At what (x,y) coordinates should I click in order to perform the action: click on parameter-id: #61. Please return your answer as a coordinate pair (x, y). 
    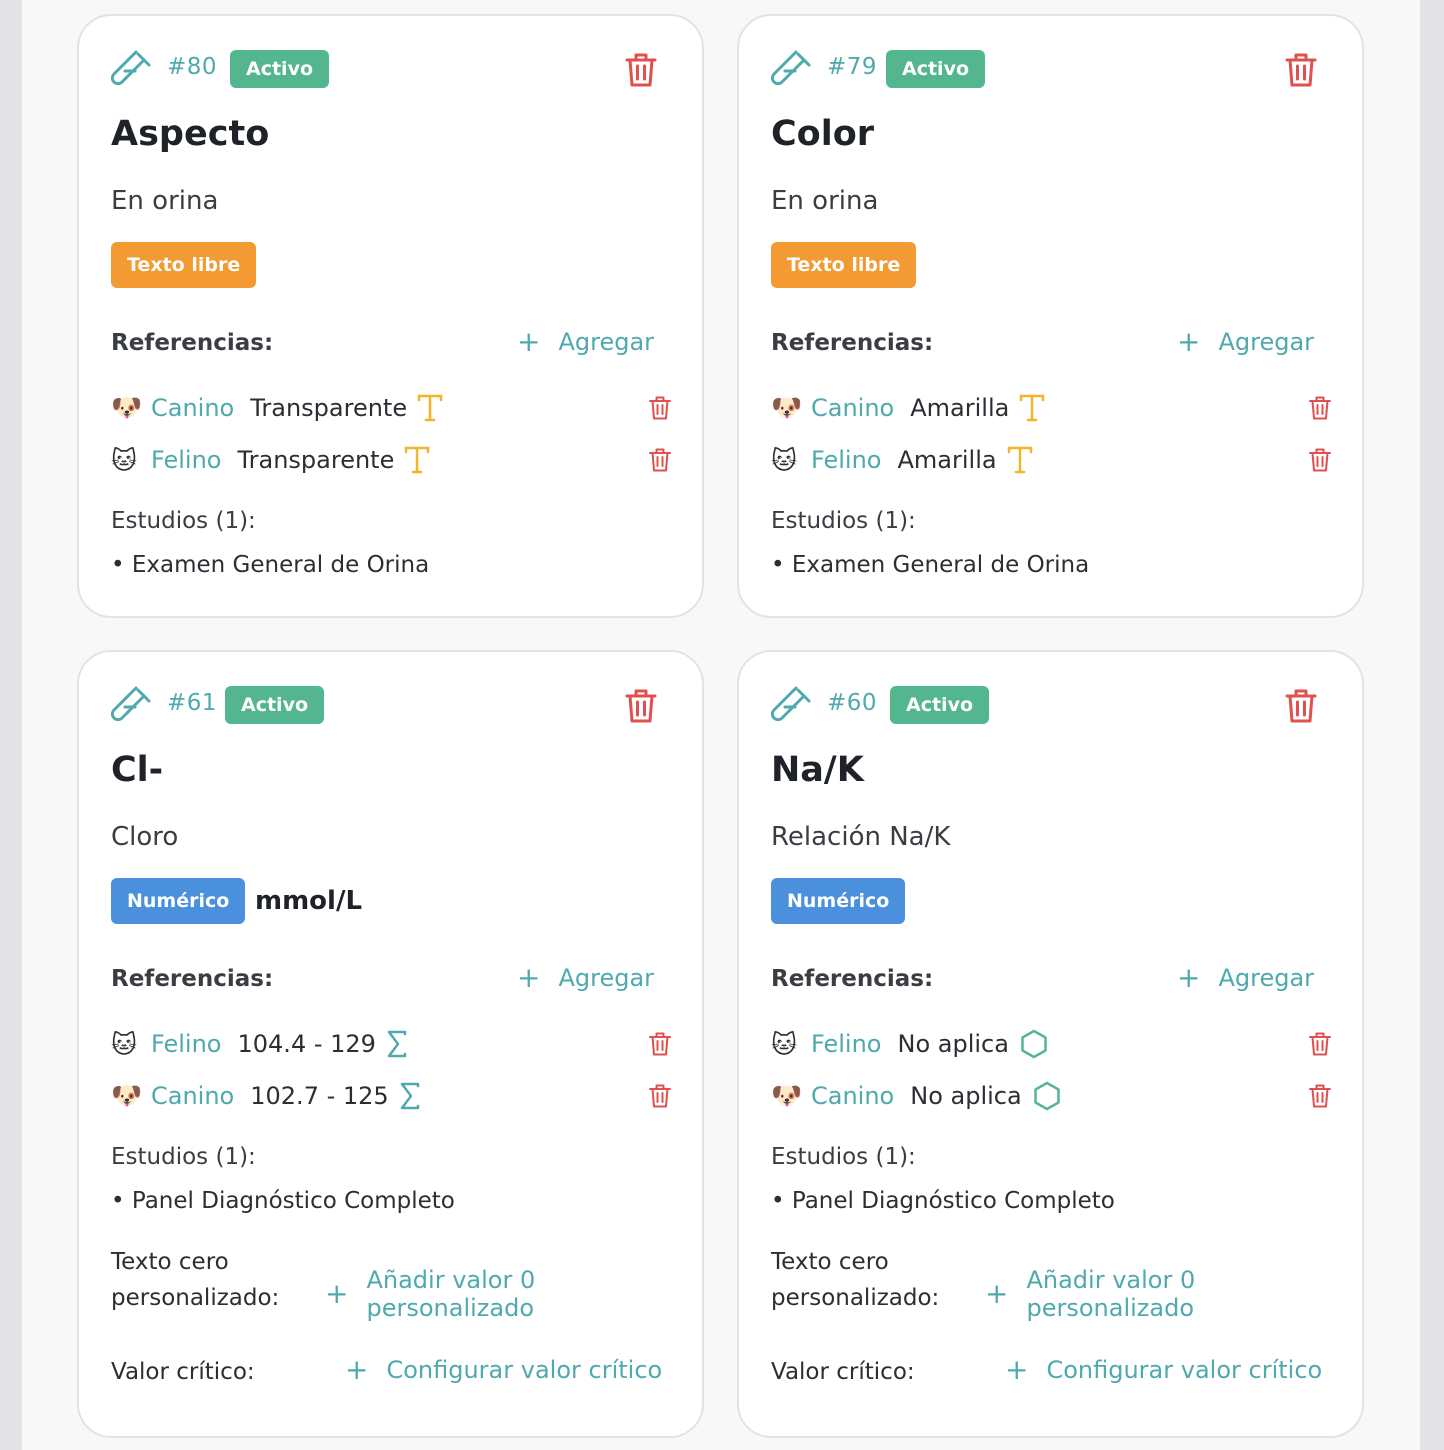
    Looking at the image, I should click on (192, 703).